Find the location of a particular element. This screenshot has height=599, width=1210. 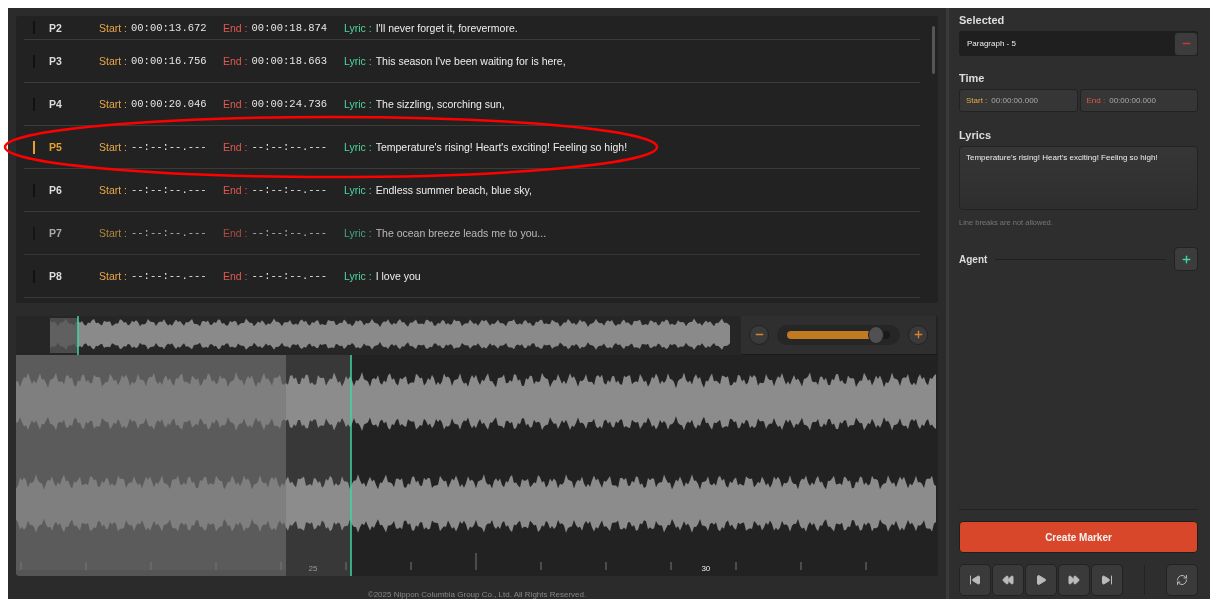

end-time: 00:00:18.874 is located at coordinates (289, 27).